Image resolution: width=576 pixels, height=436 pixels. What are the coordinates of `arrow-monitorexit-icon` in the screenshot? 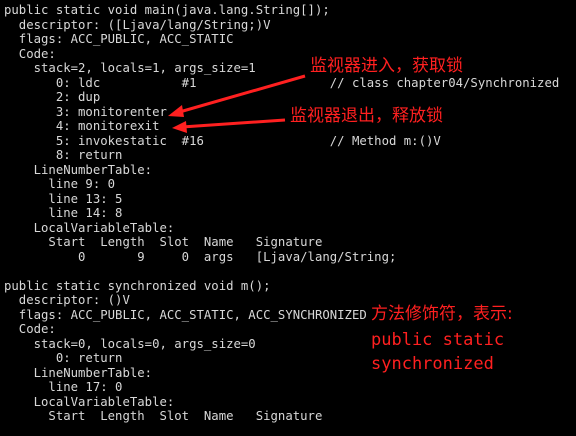 It's located at (229, 125).